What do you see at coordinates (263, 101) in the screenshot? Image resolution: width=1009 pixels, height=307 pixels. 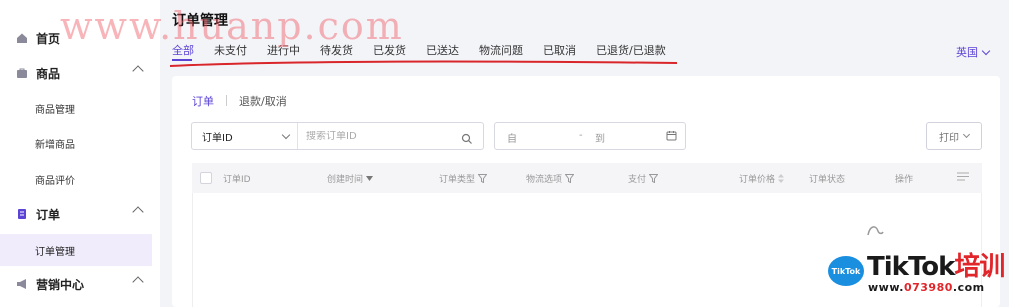 I see `subtab-refund-cancel: 退款/取消` at bounding box center [263, 101].